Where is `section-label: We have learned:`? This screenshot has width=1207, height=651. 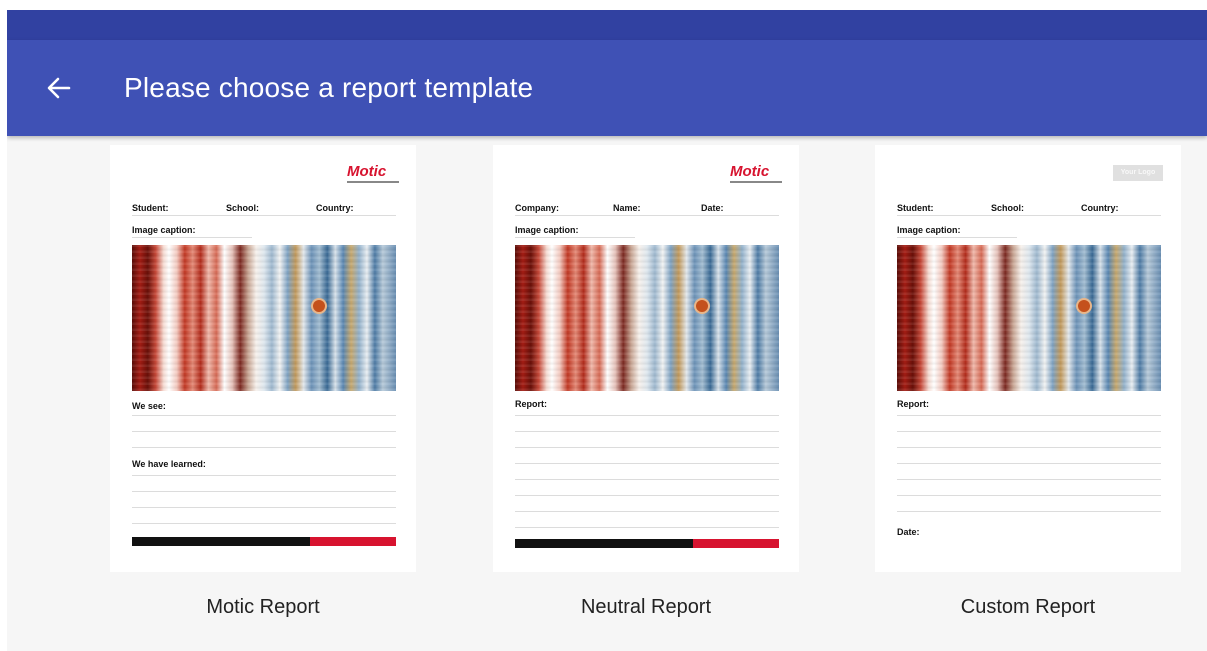
section-label: We have learned: is located at coordinates (169, 464).